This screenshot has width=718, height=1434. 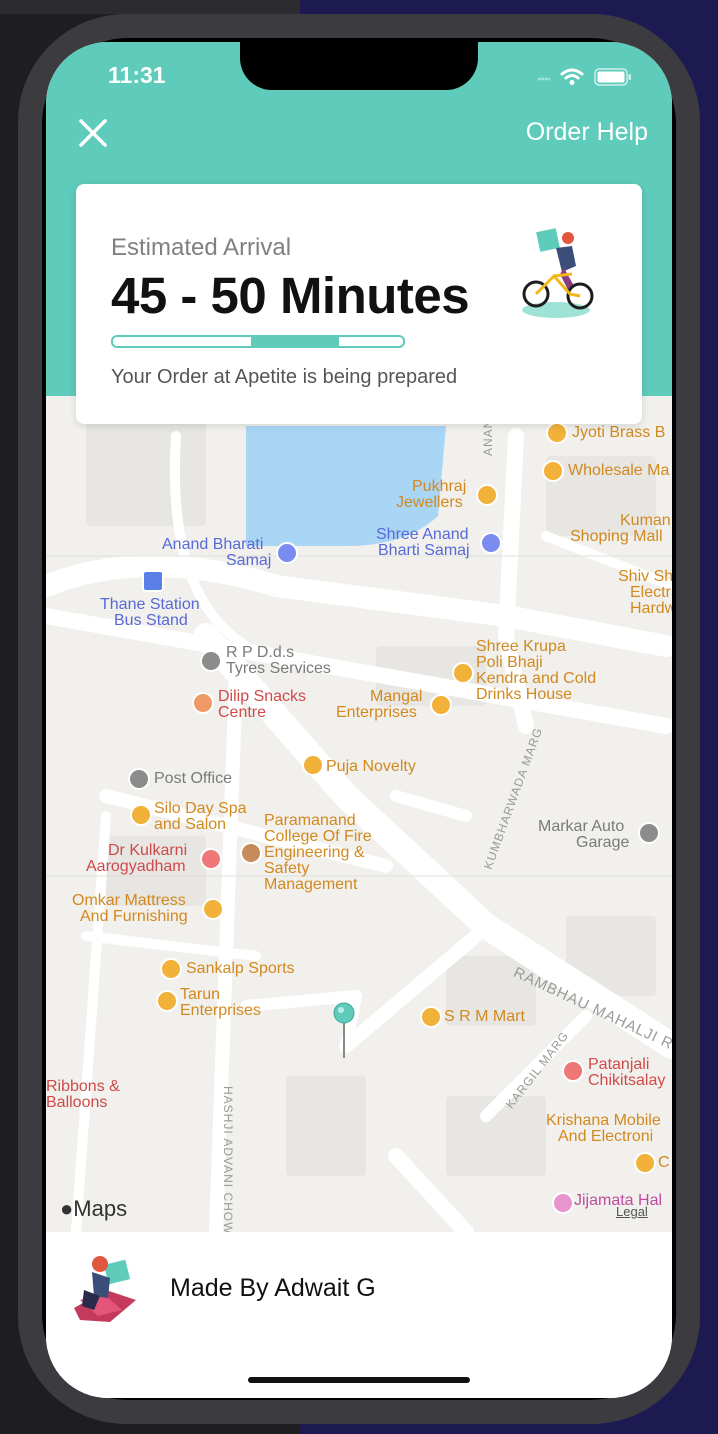 I want to click on place-label: Shoping Mall, so click(x=616, y=536).